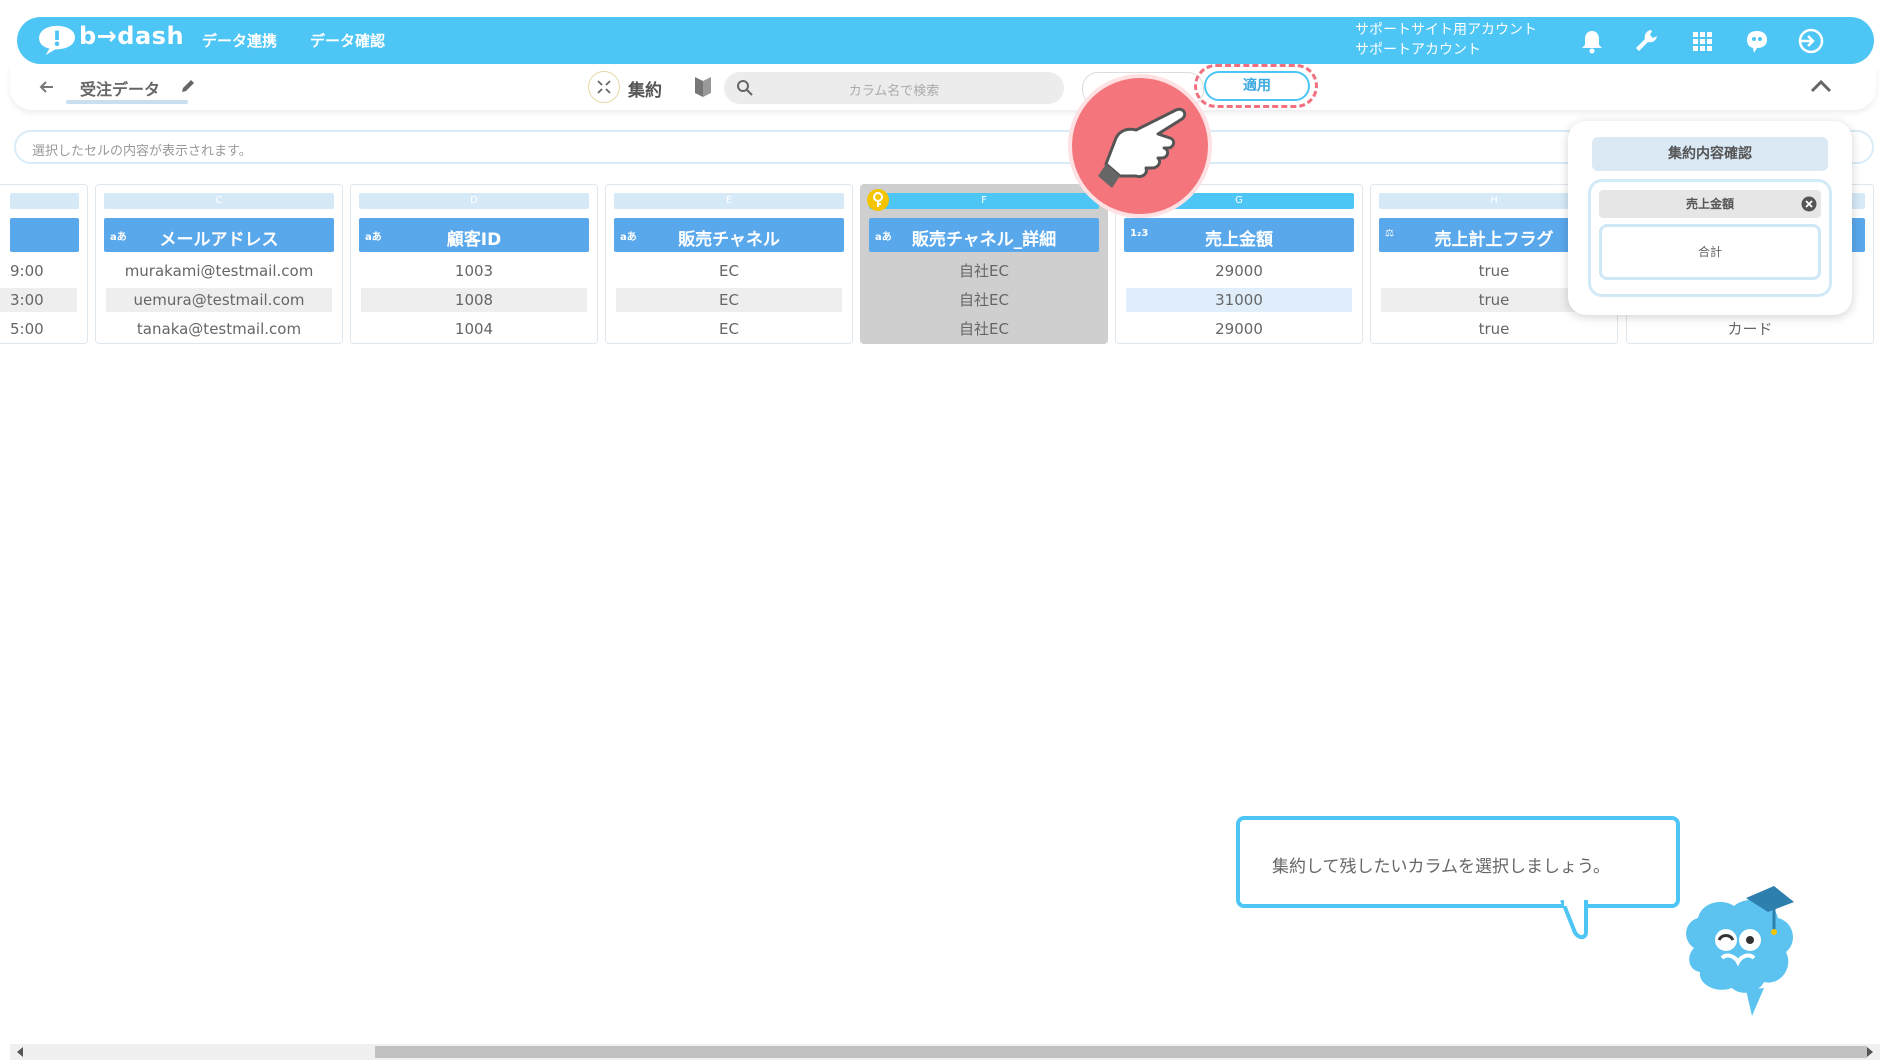 The height and width of the screenshot is (1063, 1890). Describe the element at coordinates (1821, 86) in the screenshot. I see `chevron-up-icon` at that location.